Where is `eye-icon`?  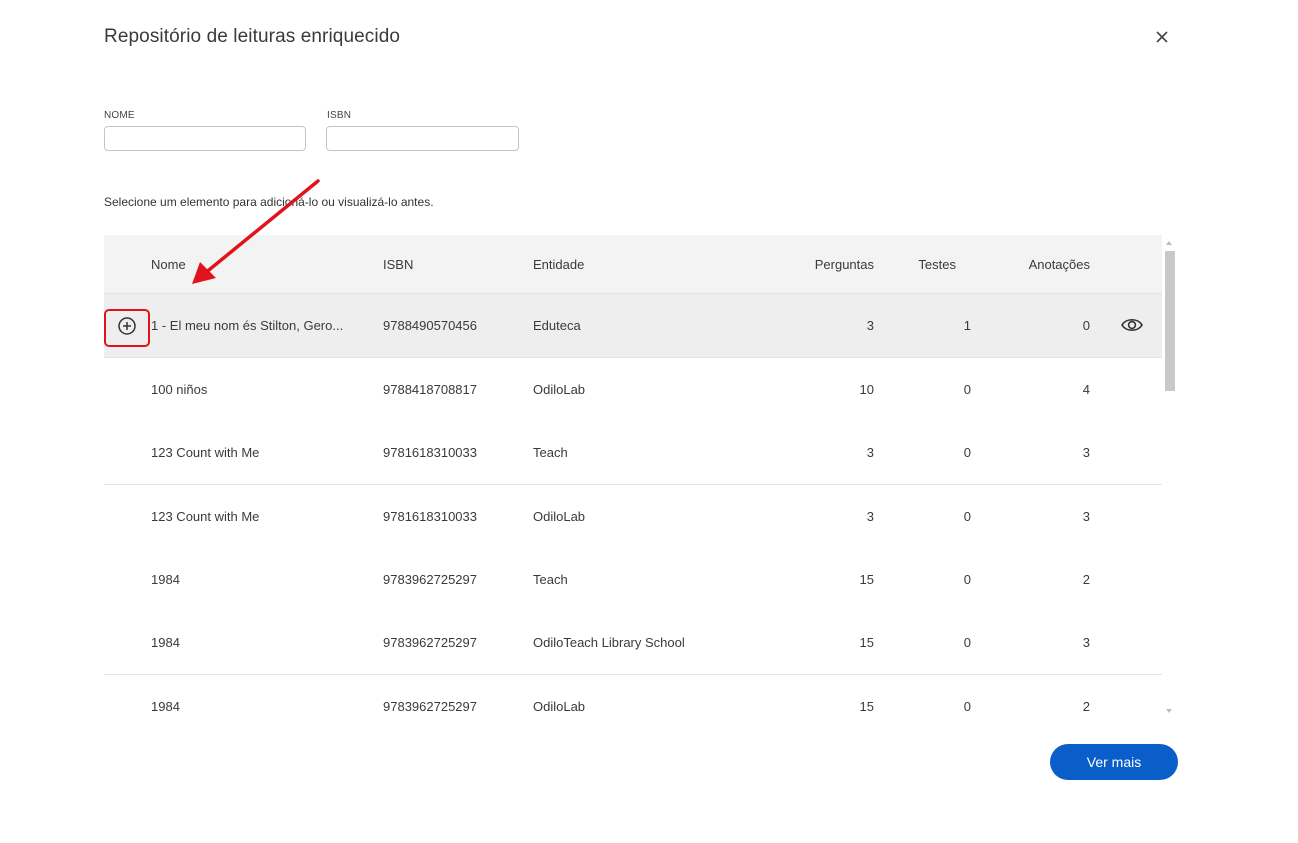
eye-icon is located at coordinates (1132, 325).